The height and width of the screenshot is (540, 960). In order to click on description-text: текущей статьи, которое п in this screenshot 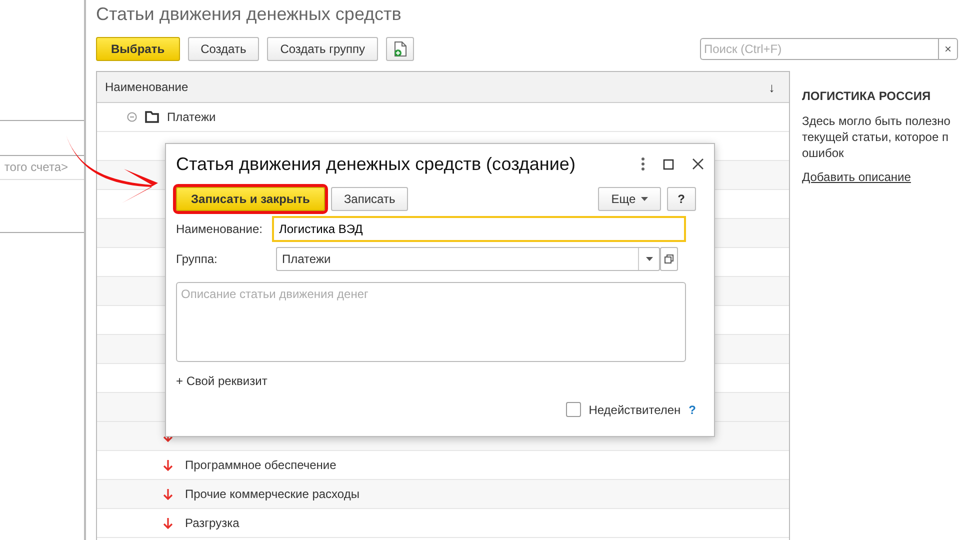, I will do `click(876, 137)`.